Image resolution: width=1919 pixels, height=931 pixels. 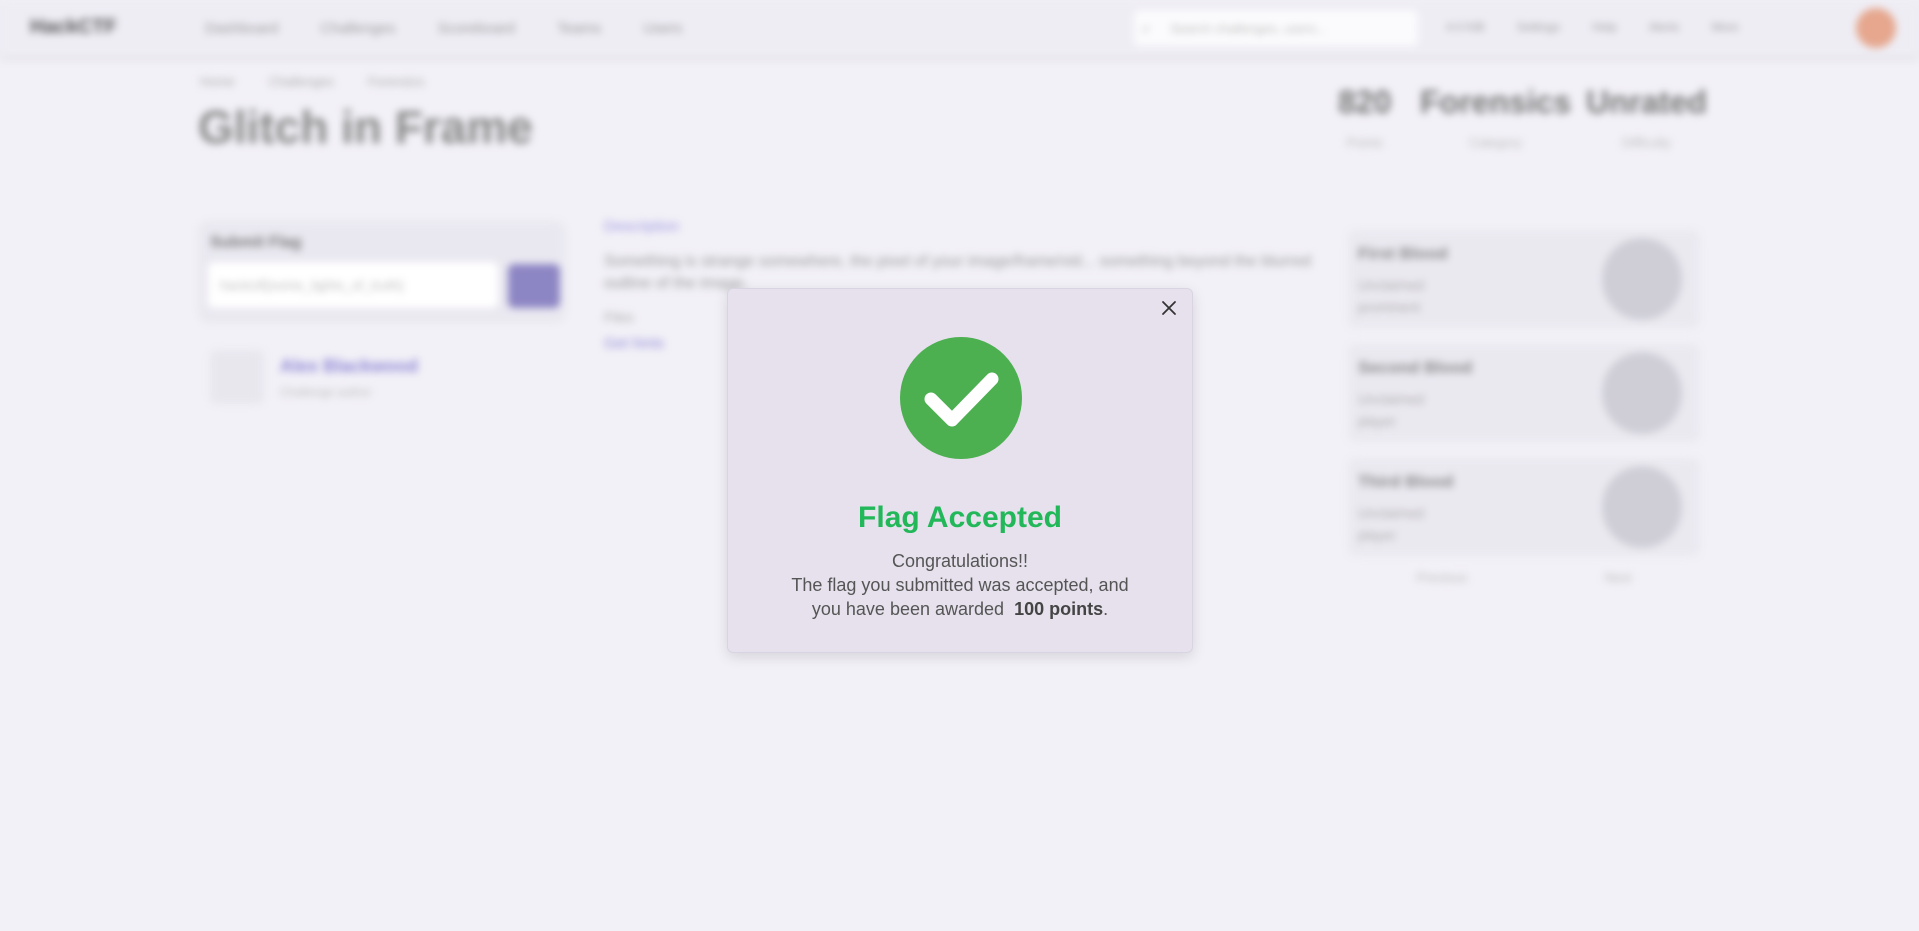 I want to click on tool-storage: 4.0 KiB, so click(x=1465, y=27).